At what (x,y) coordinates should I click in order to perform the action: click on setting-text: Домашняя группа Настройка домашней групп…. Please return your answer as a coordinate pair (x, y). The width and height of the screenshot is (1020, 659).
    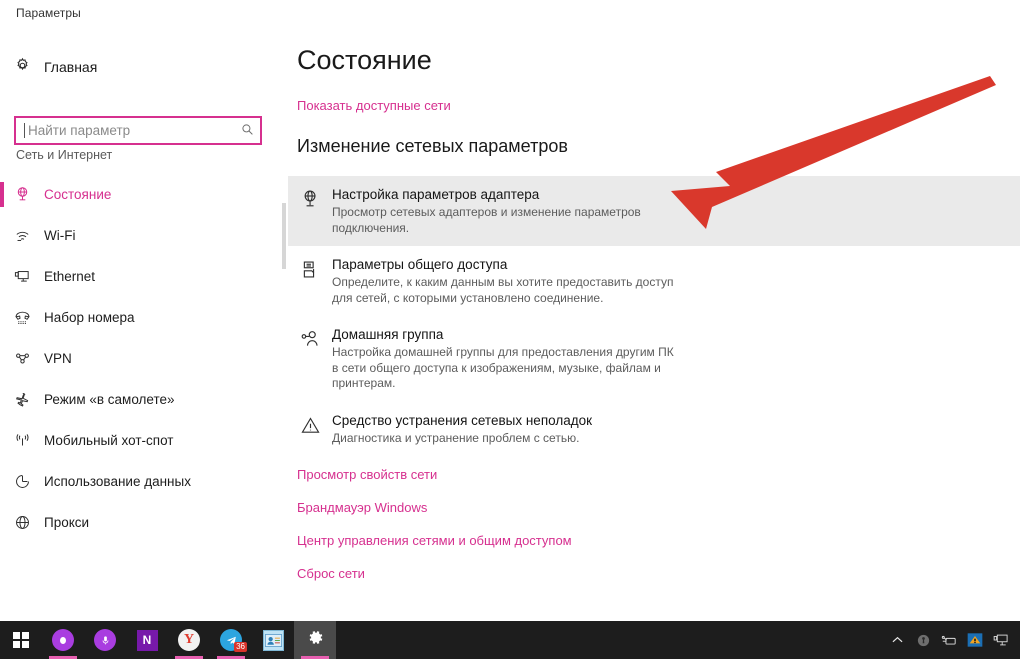
    Looking at the image, I should click on (676, 359).